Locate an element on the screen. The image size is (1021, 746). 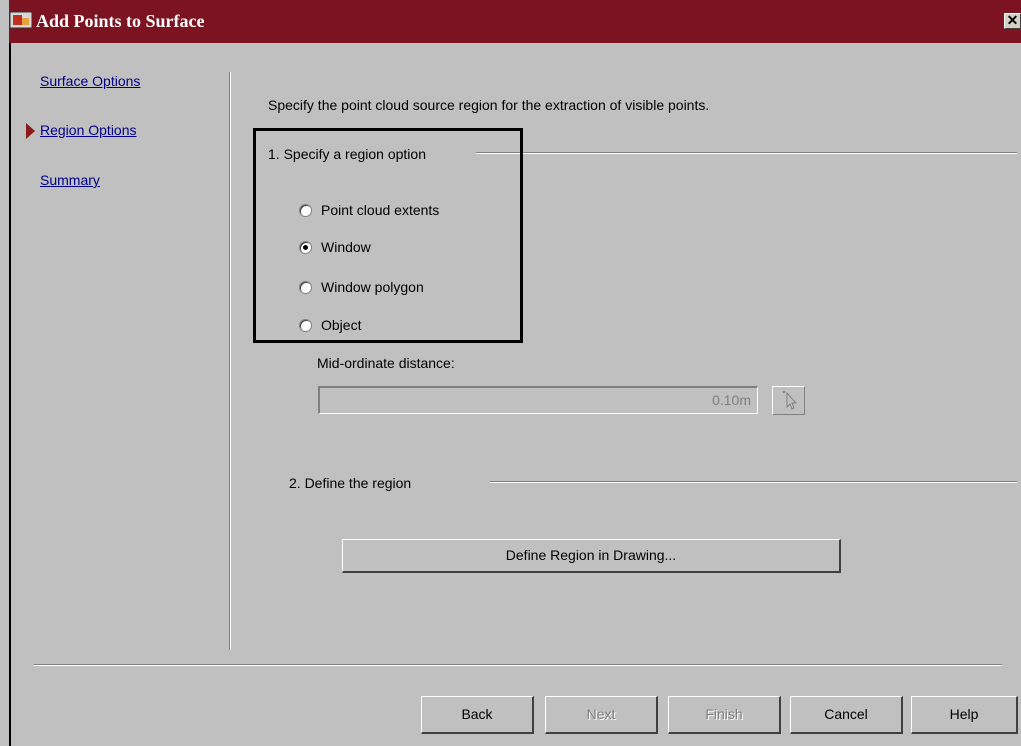
pick-in-drawing-button is located at coordinates (788, 400).